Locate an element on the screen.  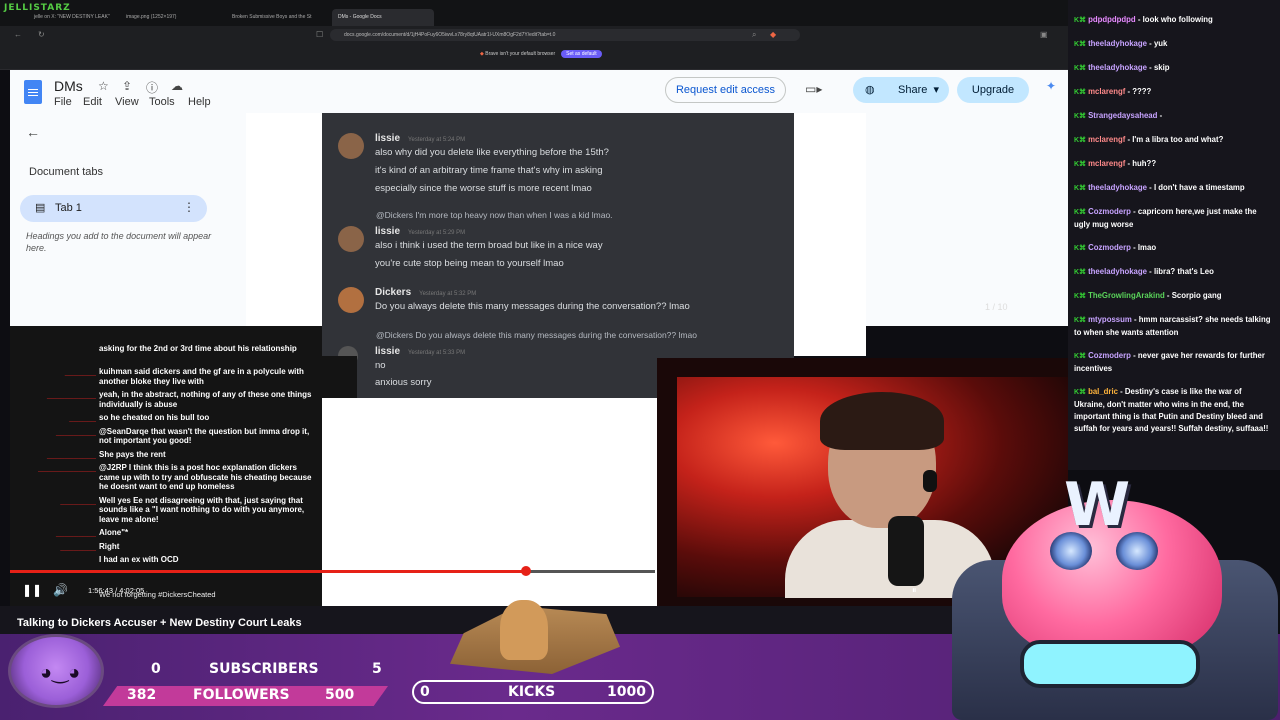
message-author: lissie Yesterday at 5:29 PM is located at coordinates (420, 231).